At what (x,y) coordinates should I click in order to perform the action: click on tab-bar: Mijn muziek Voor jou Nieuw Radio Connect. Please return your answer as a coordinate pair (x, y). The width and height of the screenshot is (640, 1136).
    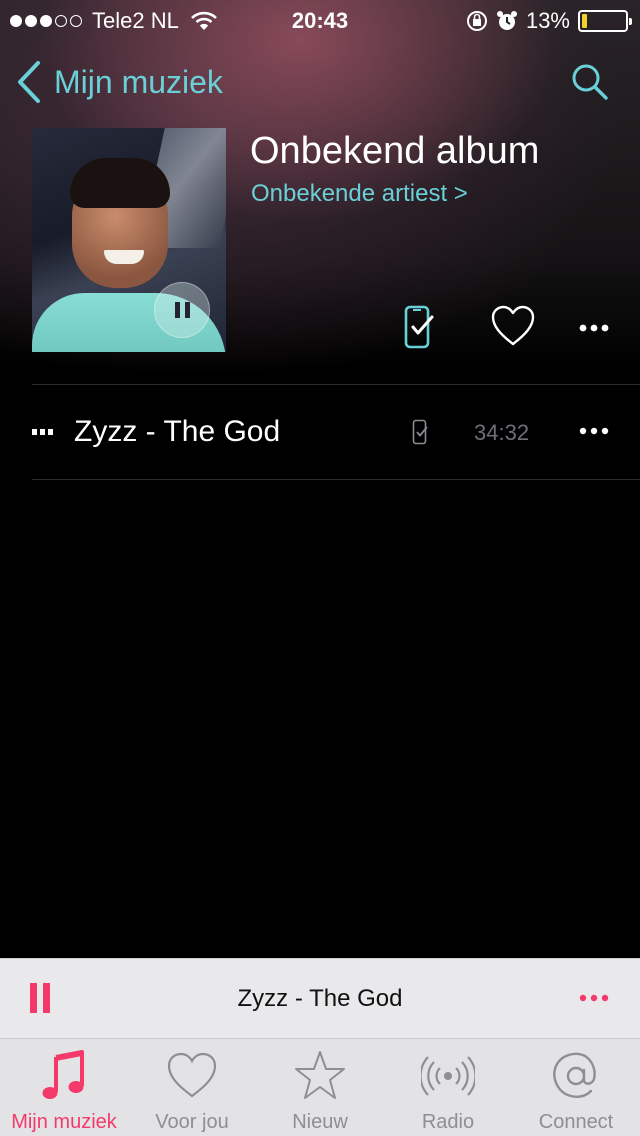
    Looking at the image, I should click on (320, 1087).